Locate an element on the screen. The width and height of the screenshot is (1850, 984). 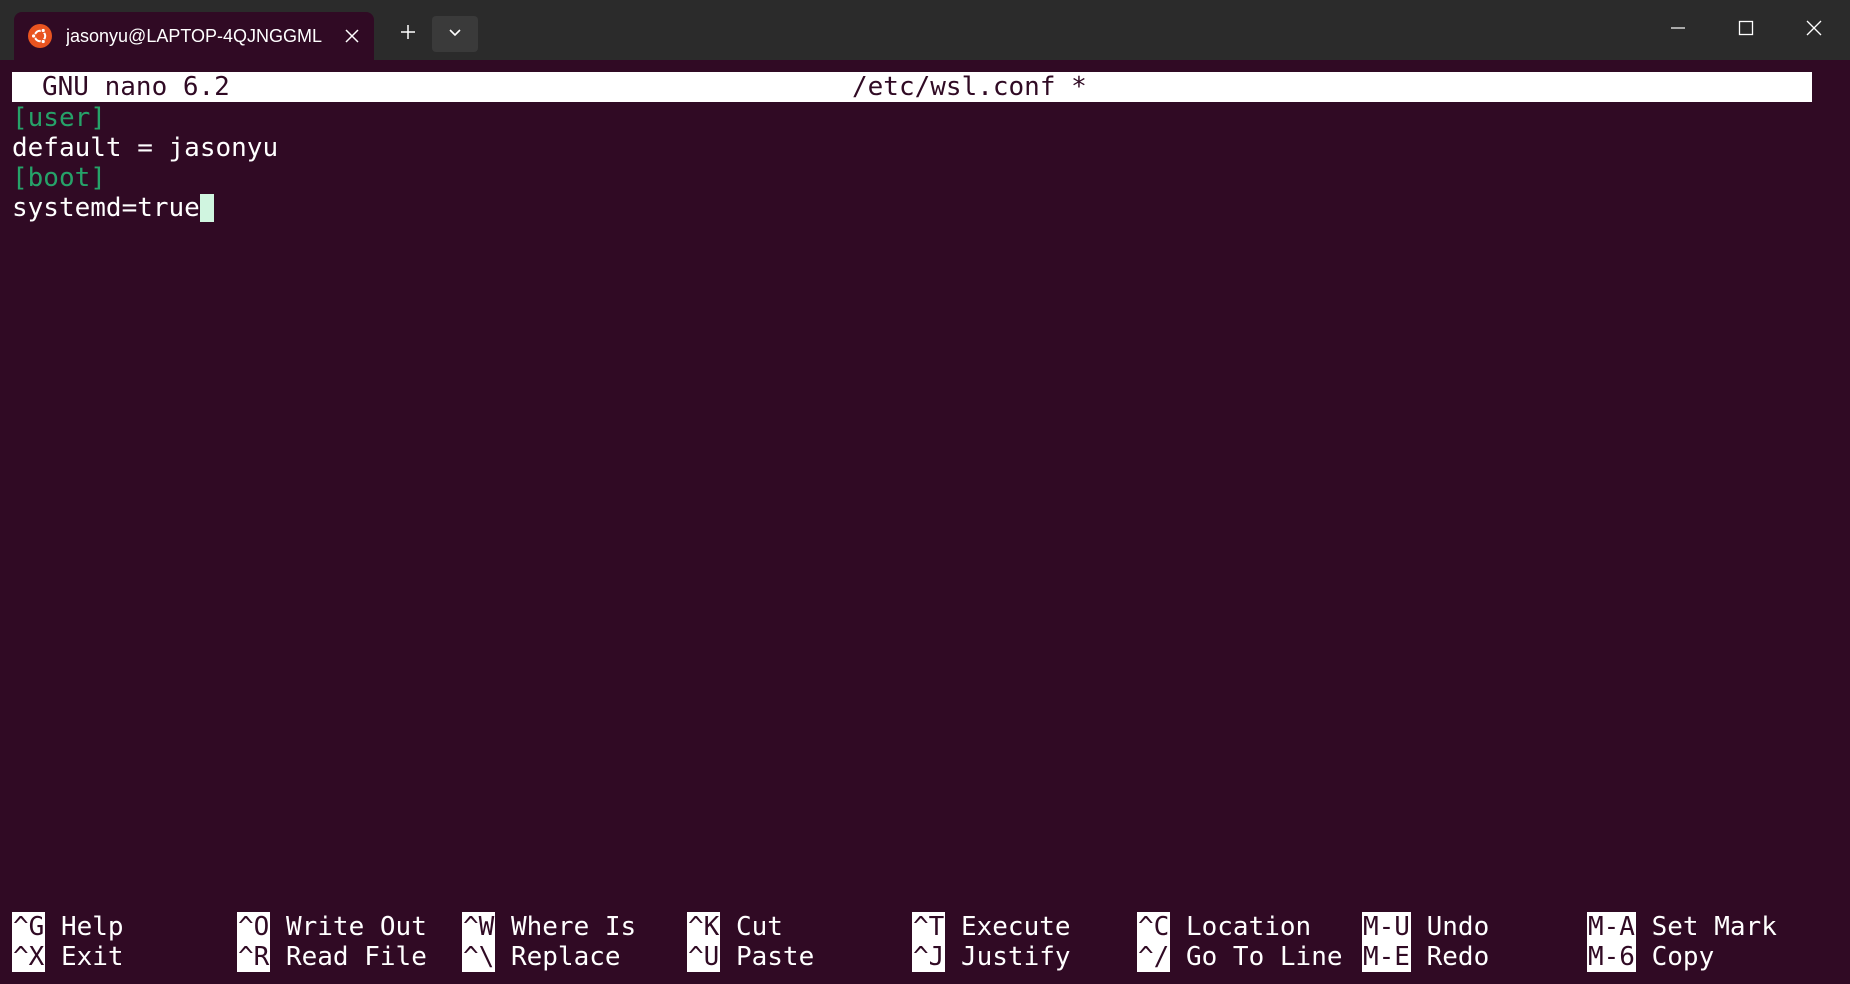
maximize-button is located at coordinates (1746, 30).